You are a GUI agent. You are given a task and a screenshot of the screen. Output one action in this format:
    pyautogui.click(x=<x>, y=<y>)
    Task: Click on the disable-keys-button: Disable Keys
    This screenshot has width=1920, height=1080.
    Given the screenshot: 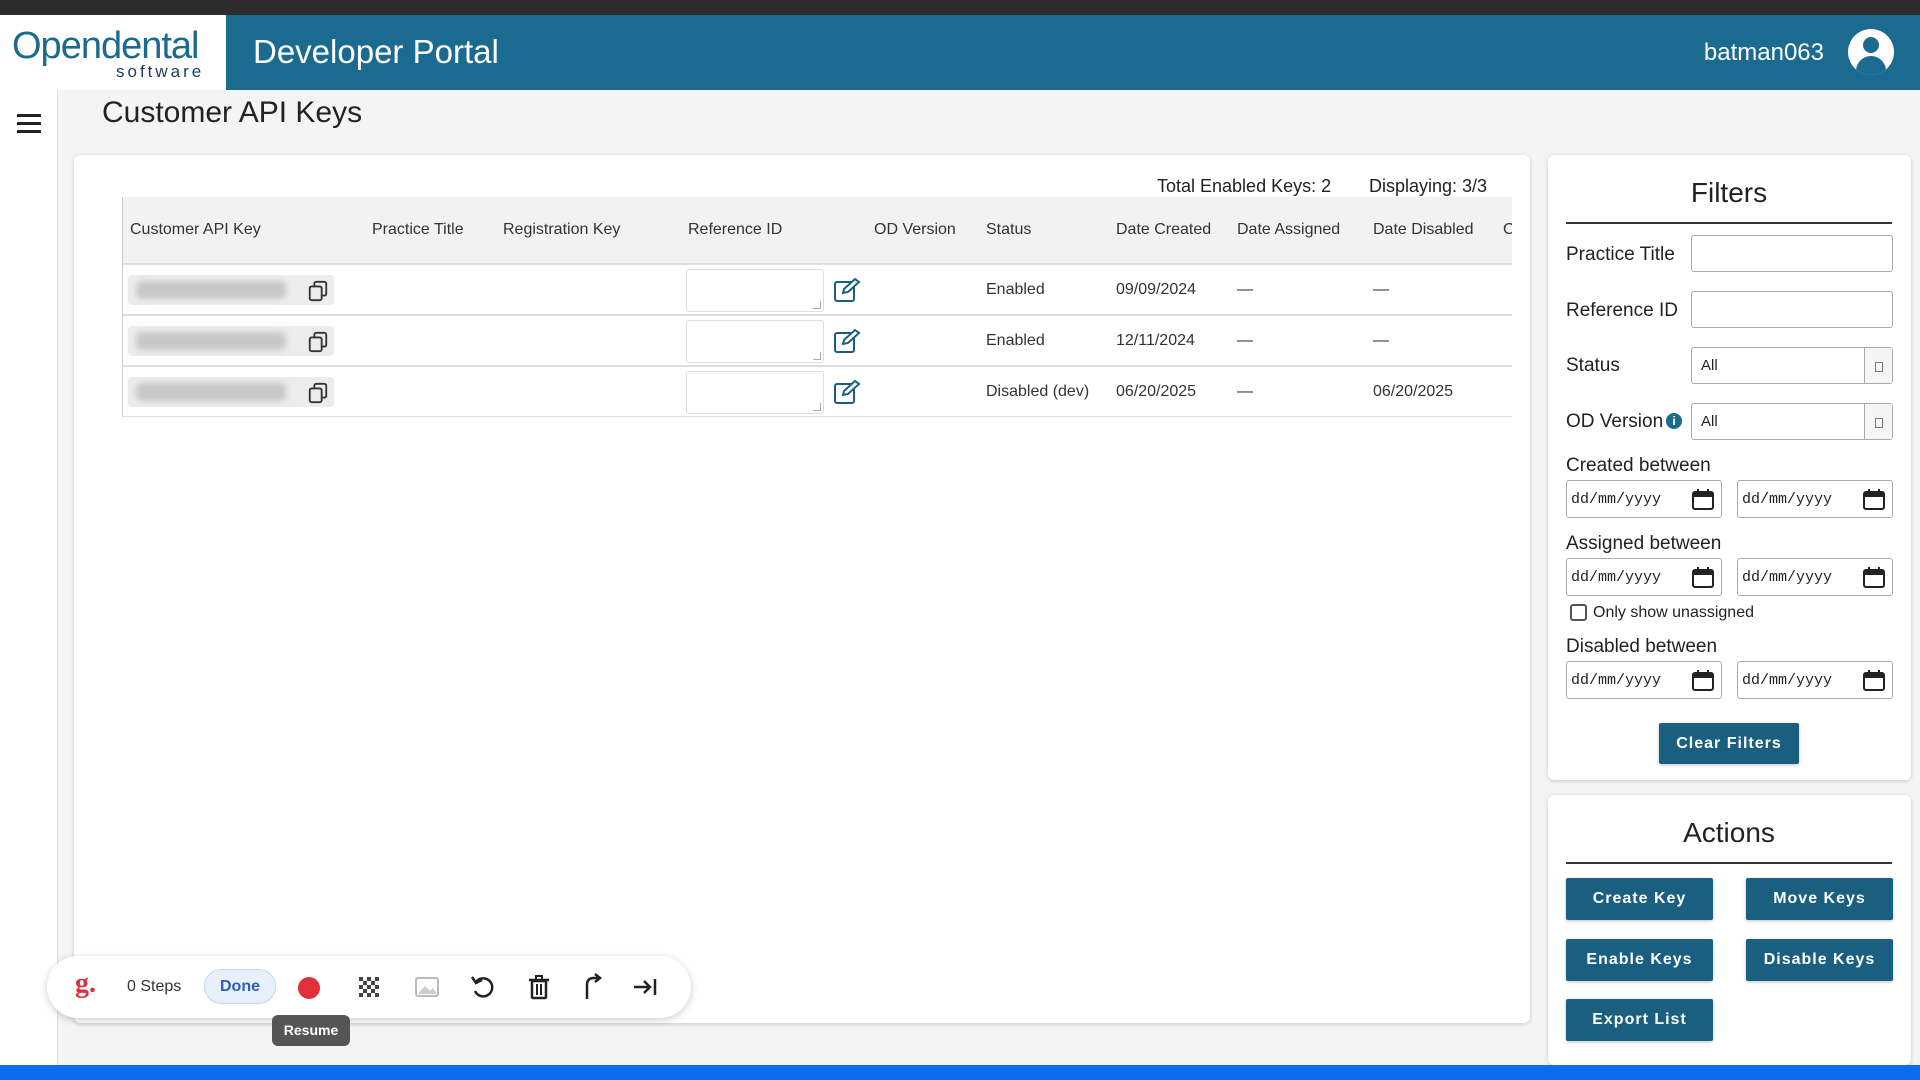 What is the action you would take?
    pyautogui.click(x=1819, y=960)
    